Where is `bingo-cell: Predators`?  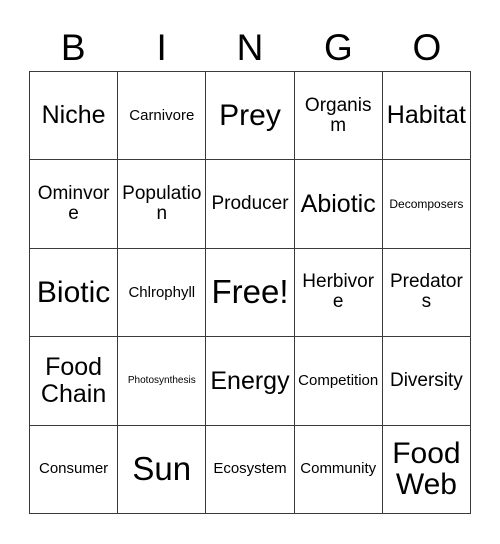 bingo-cell: Predators is located at coordinates (426, 293).